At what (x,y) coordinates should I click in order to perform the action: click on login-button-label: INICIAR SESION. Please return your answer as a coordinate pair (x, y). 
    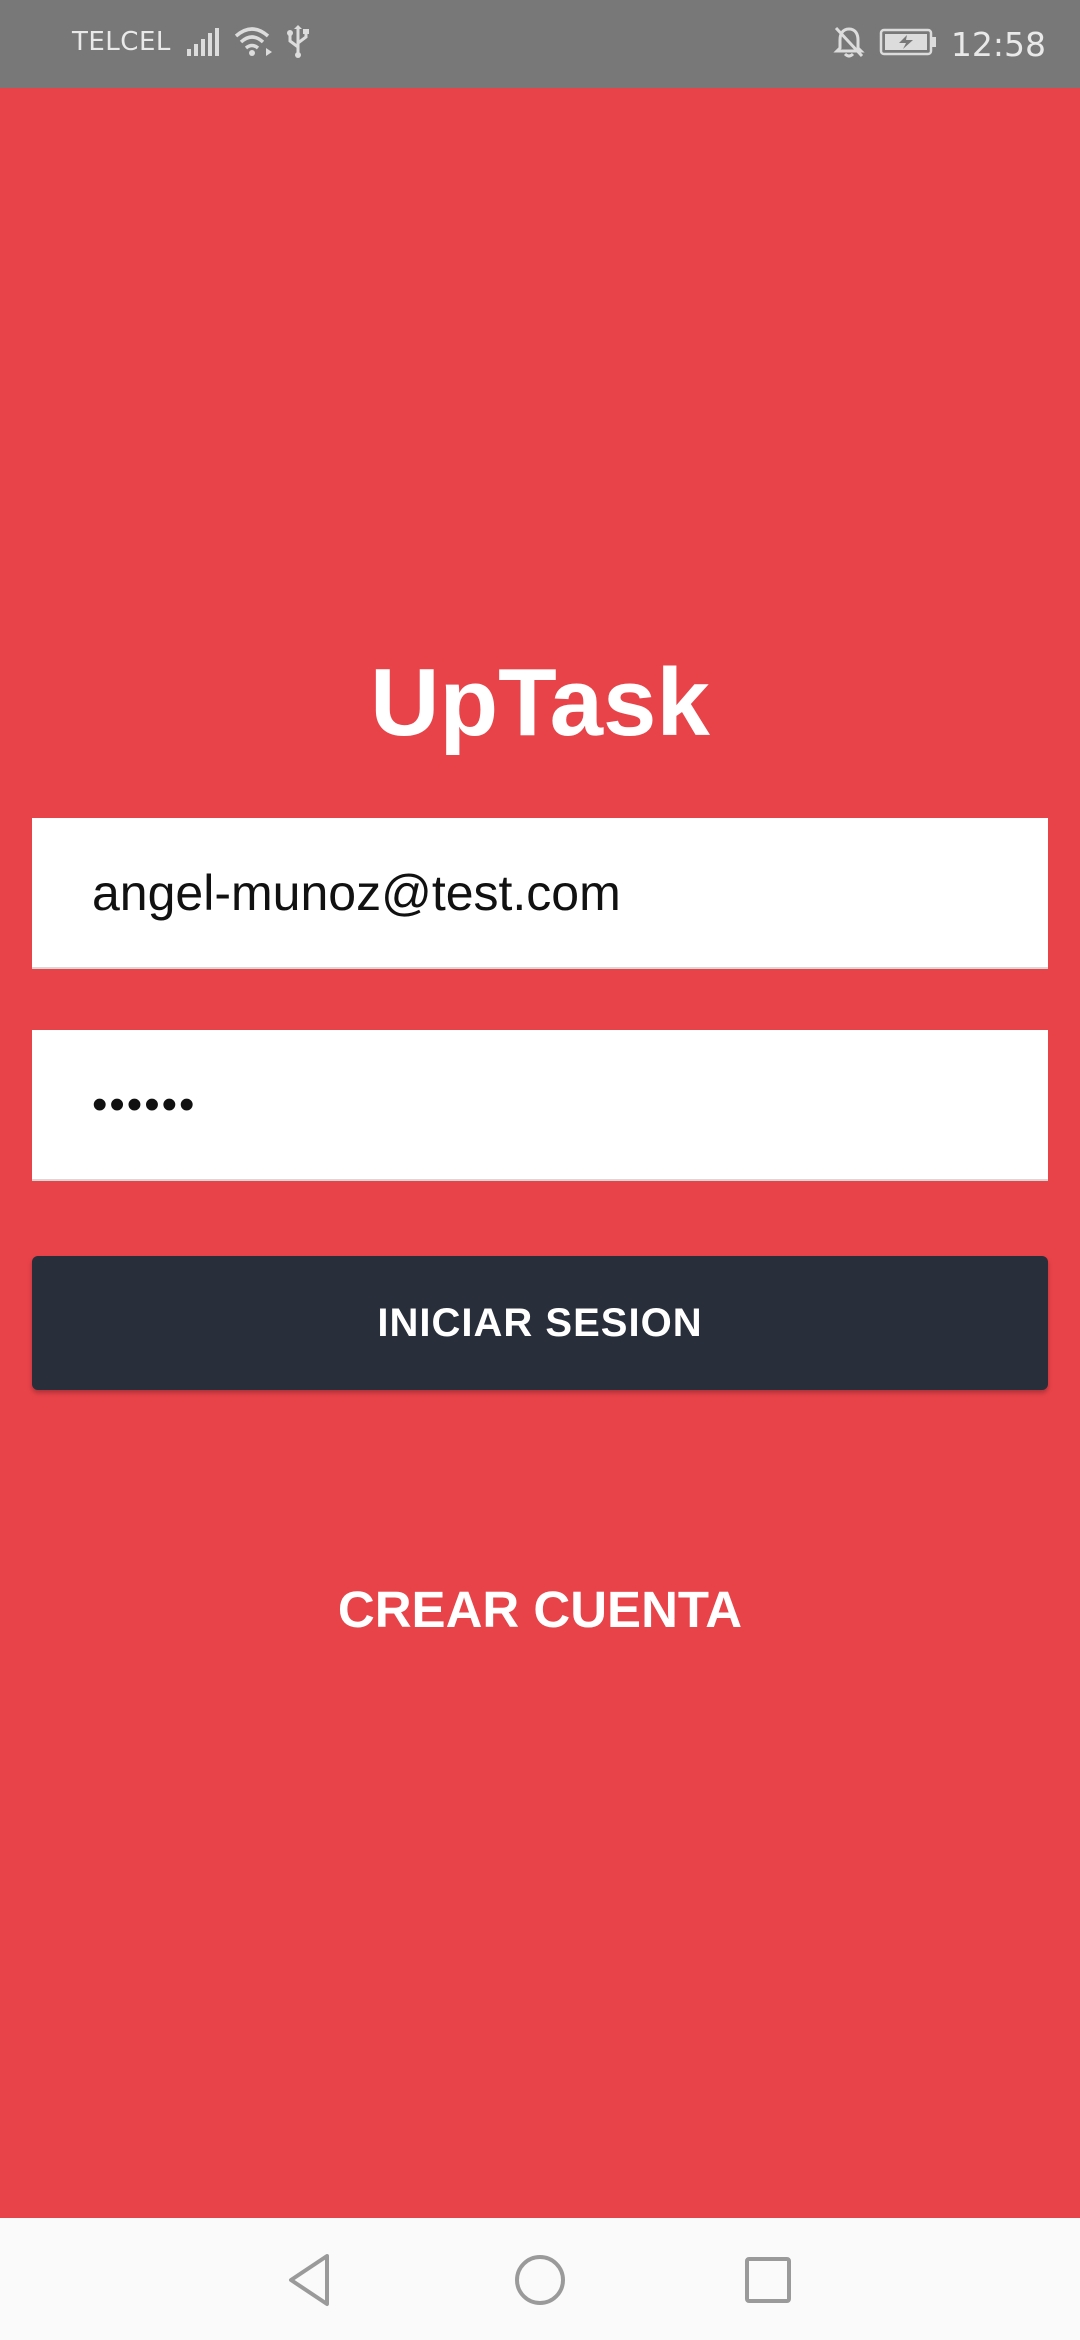
    Looking at the image, I should click on (540, 1322).